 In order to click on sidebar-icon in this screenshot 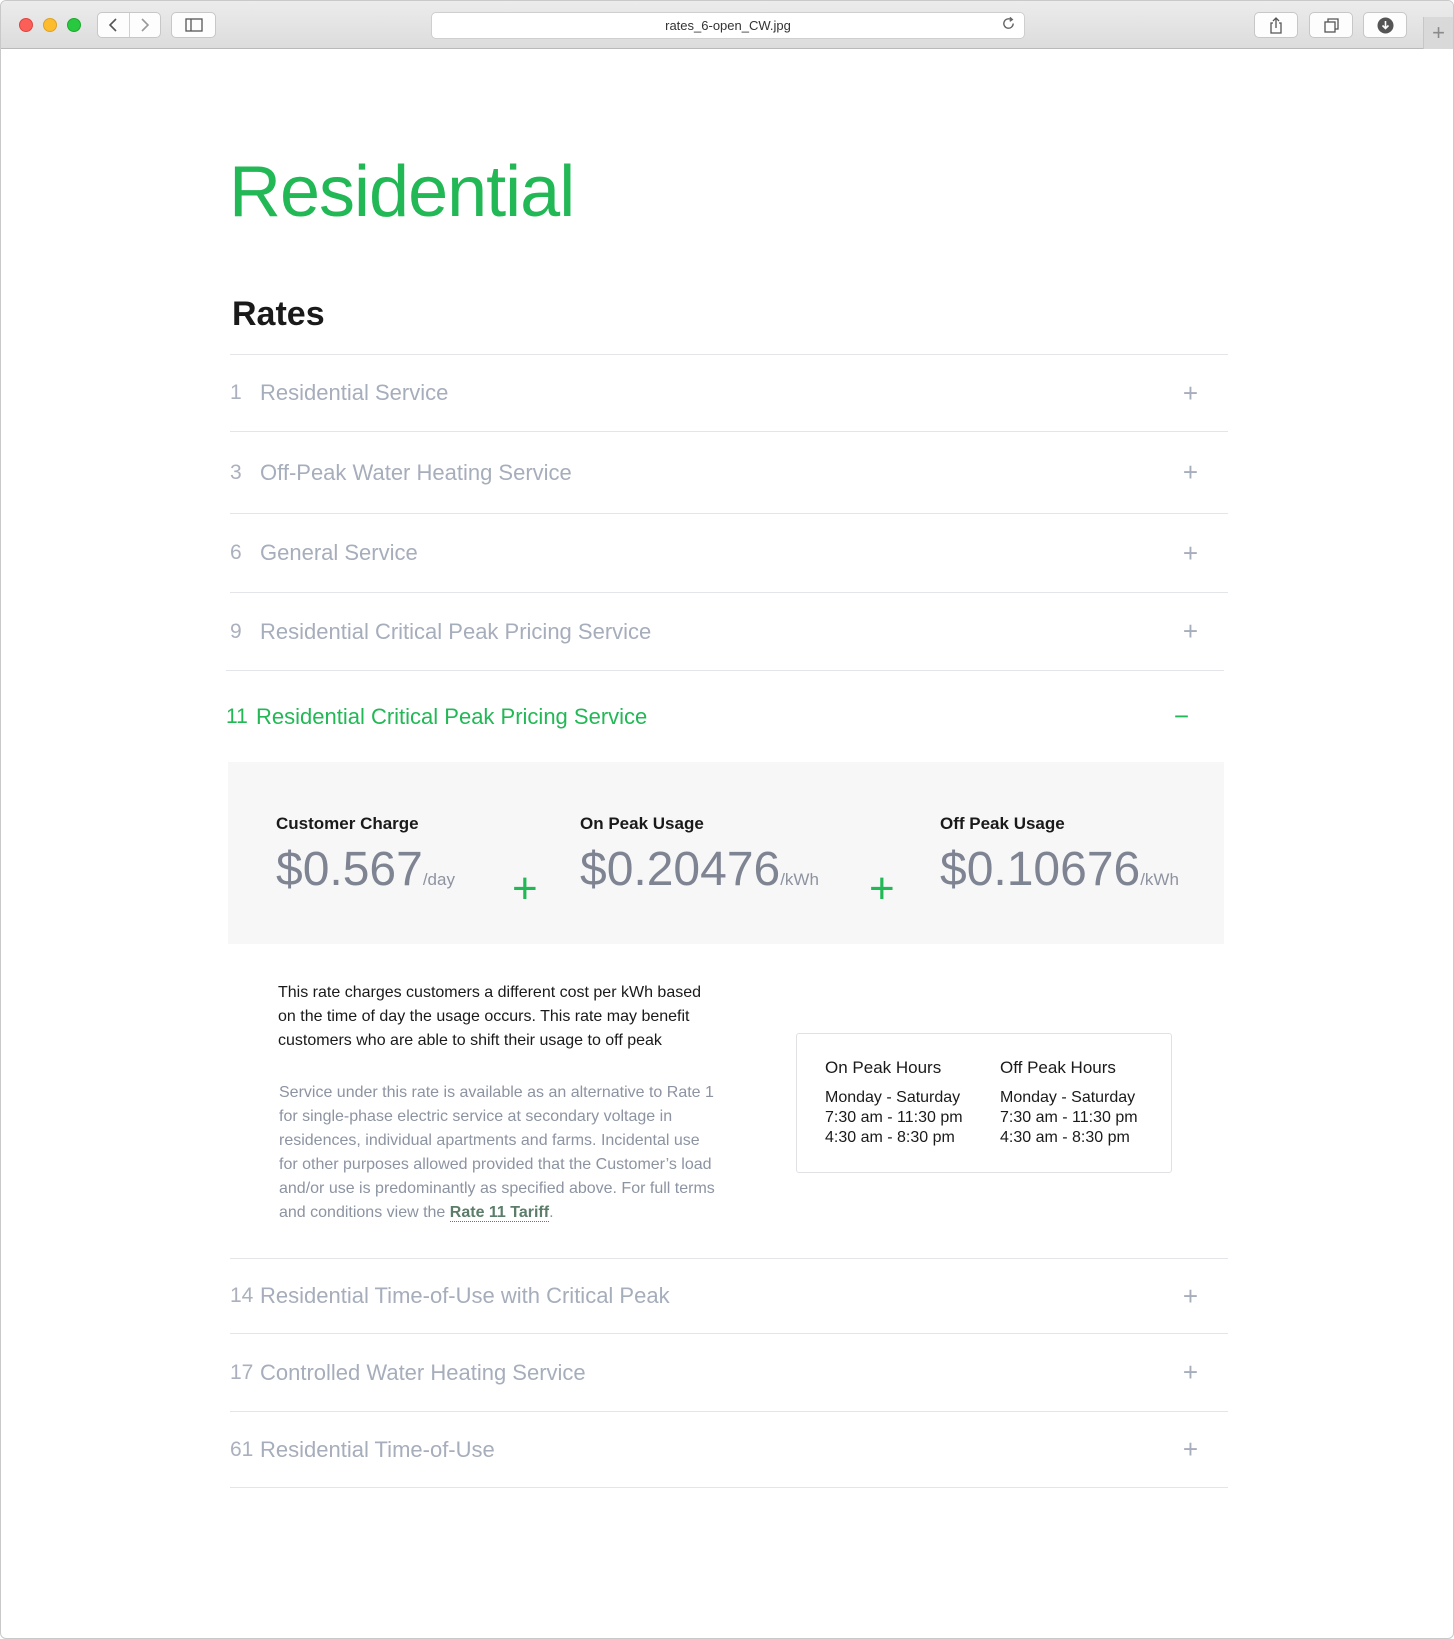, I will do `click(193, 25)`.